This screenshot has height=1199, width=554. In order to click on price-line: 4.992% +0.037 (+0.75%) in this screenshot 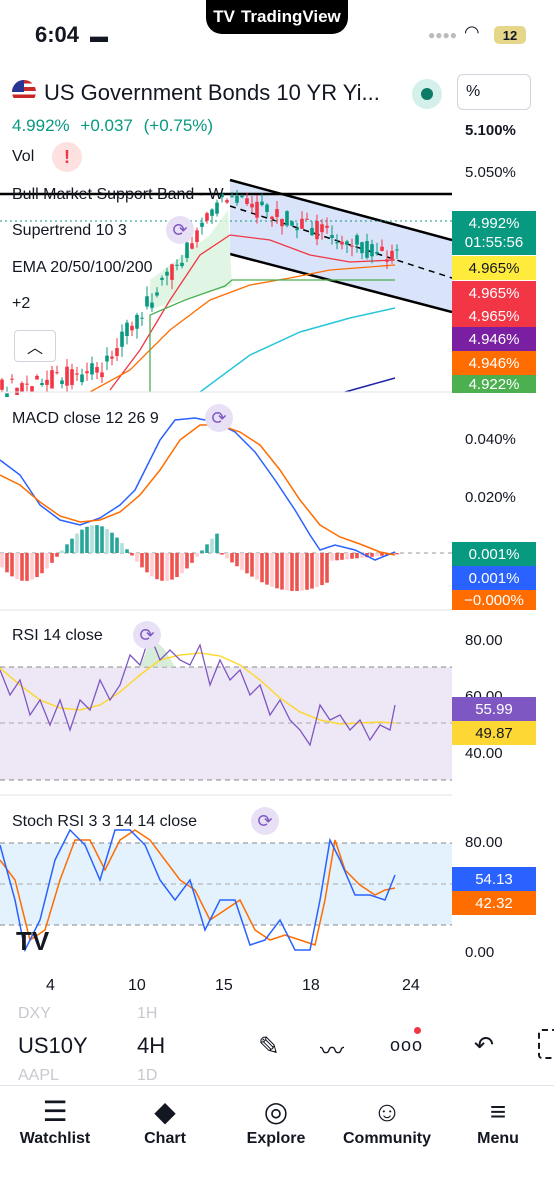, I will do `click(115, 126)`.